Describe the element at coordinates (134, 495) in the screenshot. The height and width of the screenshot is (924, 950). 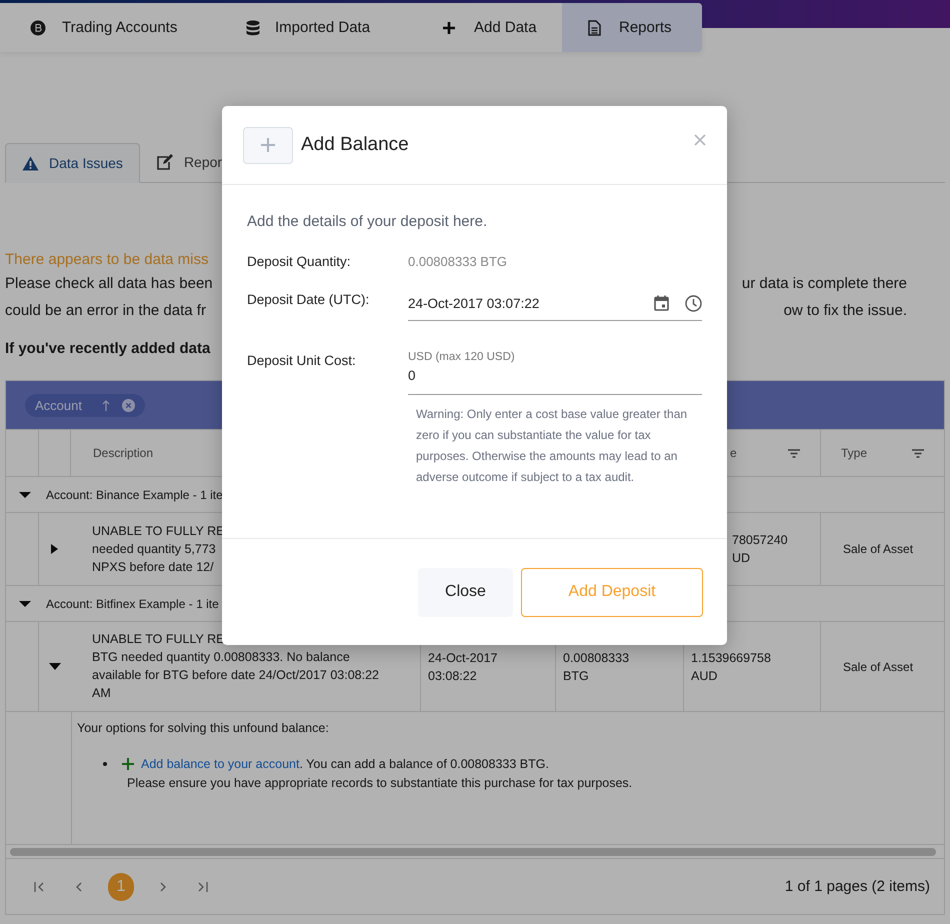
I see `group-title: Account: Binance Example - 1 ite` at that location.